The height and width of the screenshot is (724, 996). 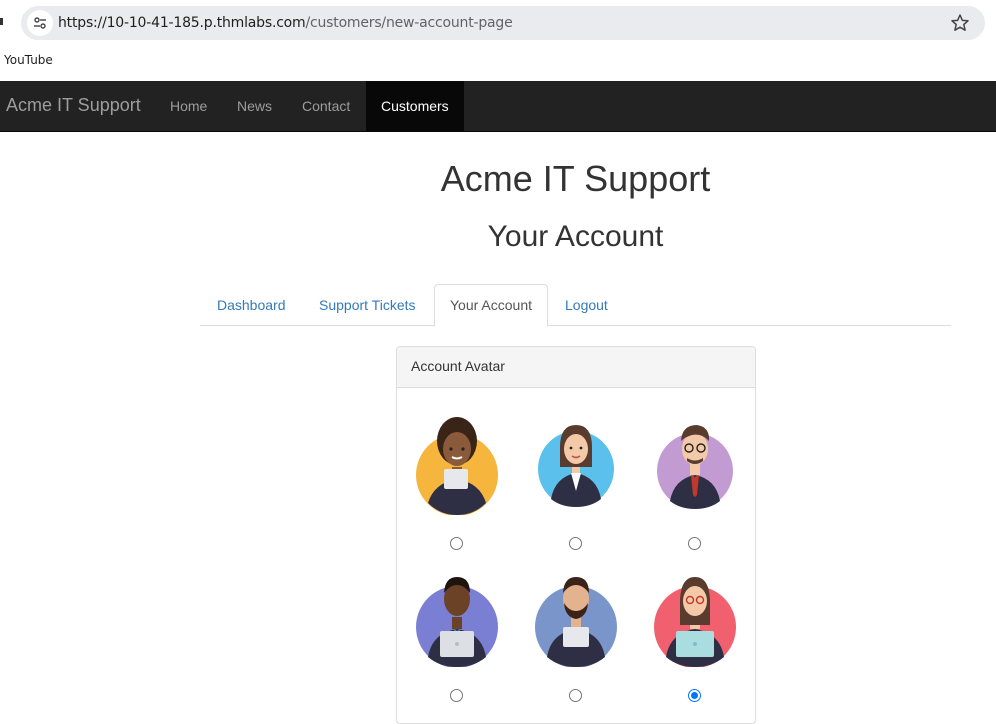 What do you see at coordinates (576, 367) in the screenshot?
I see `panel-heading: Account Avatar` at bounding box center [576, 367].